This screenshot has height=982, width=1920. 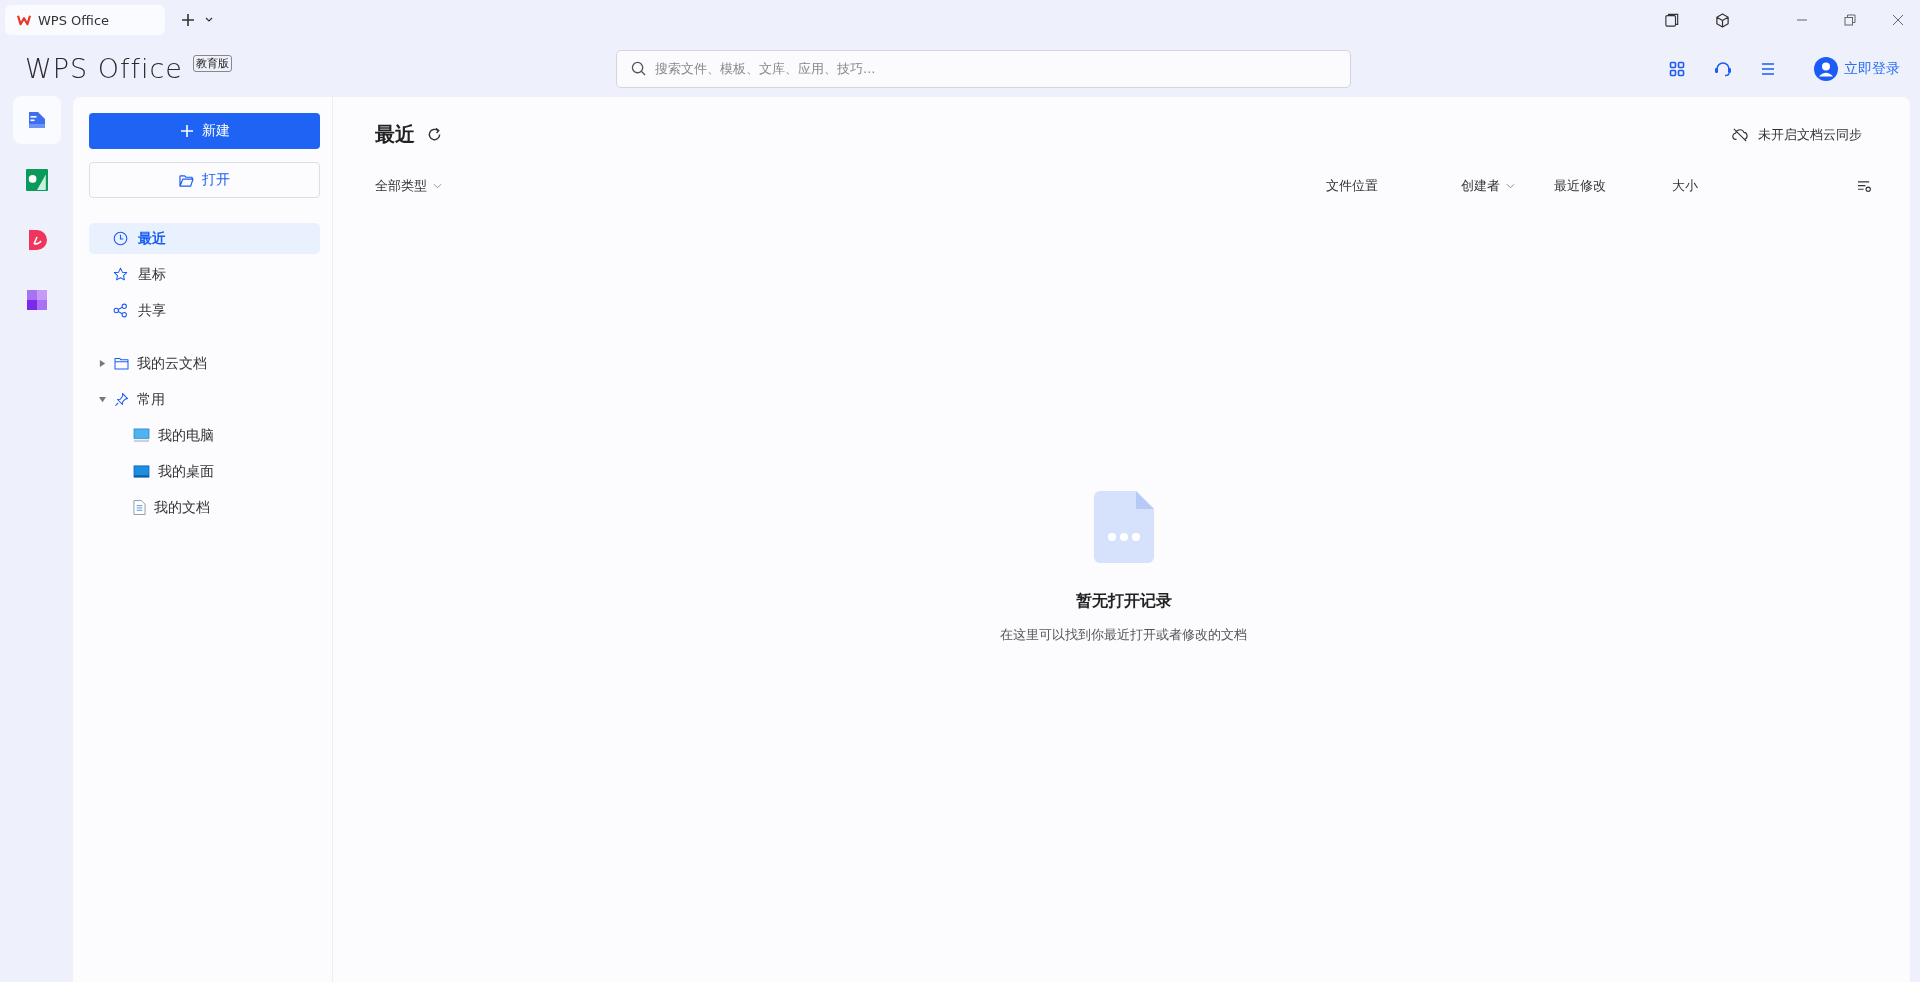 I want to click on pdf-app-icon, so click(x=36, y=240).